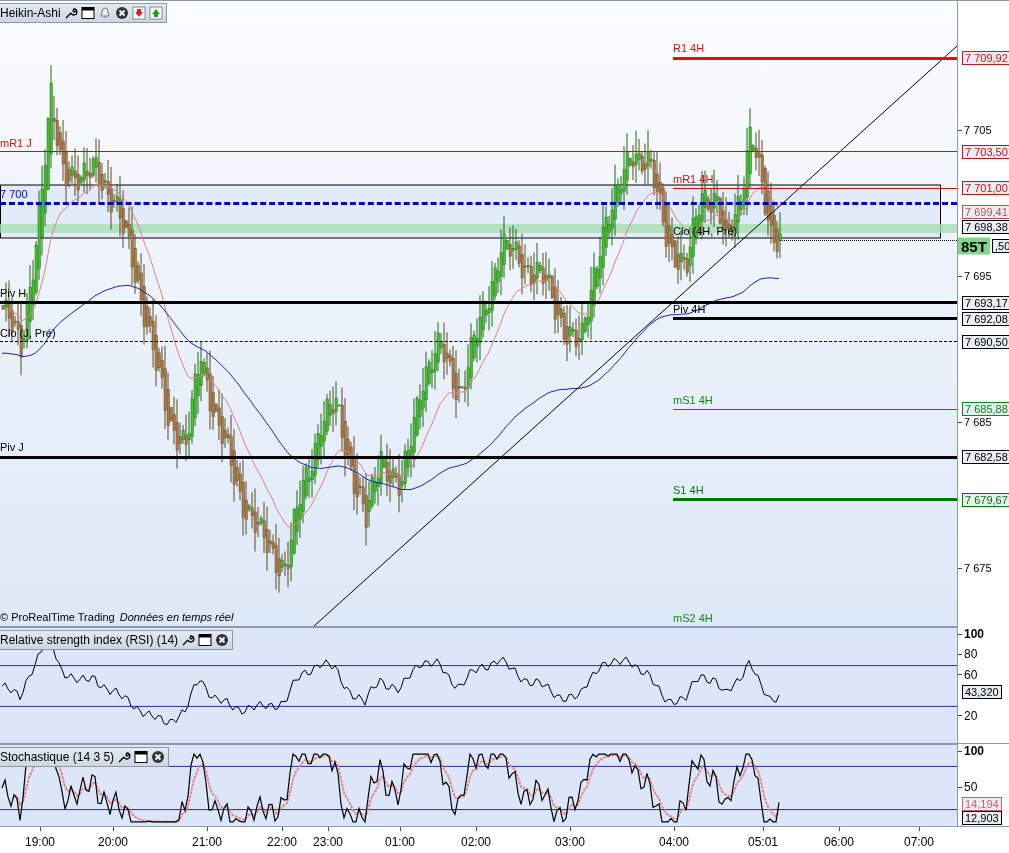 The width and height of the screenshot is (1009, 853). I want to click on time-label: 19:00, so click(40, 842).